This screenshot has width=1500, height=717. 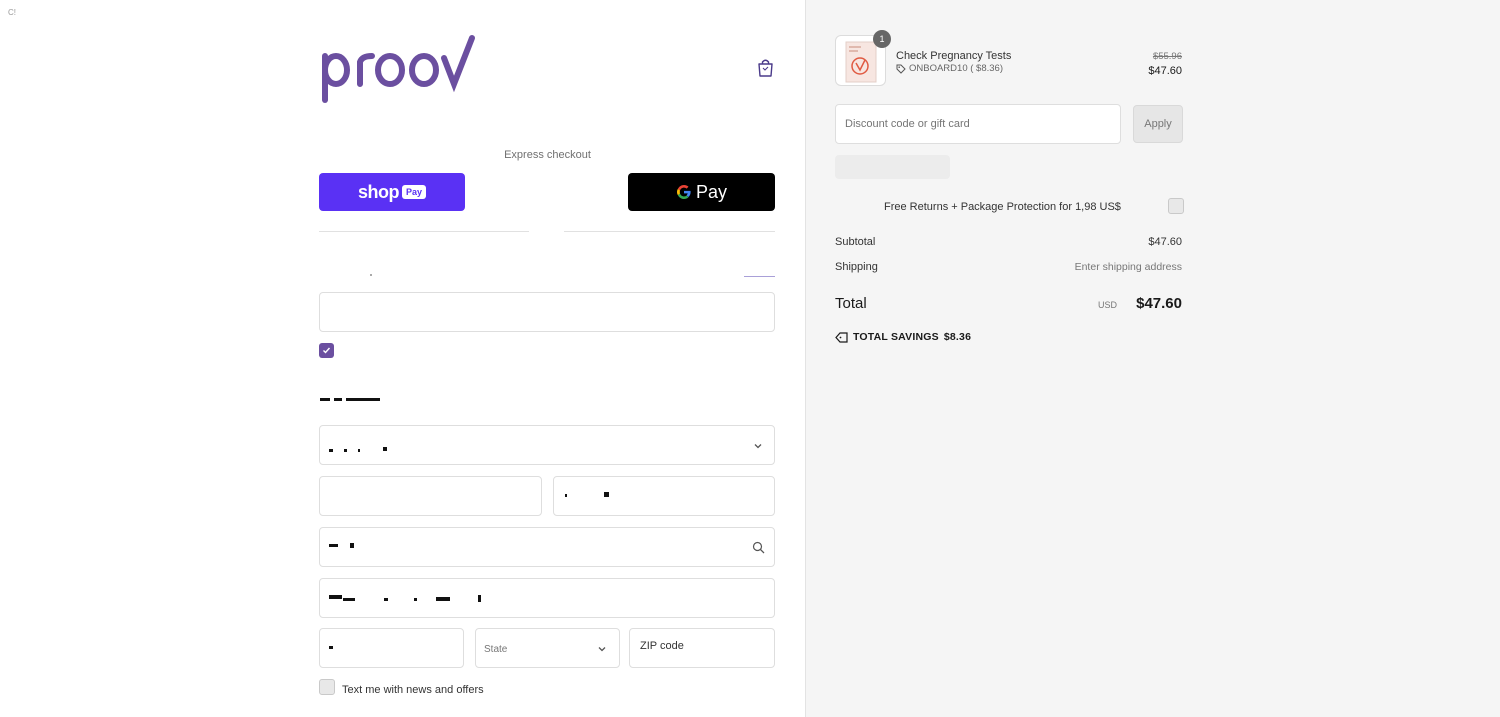 I want to click on newsletter-checkbox, so click(x=326, y=350).